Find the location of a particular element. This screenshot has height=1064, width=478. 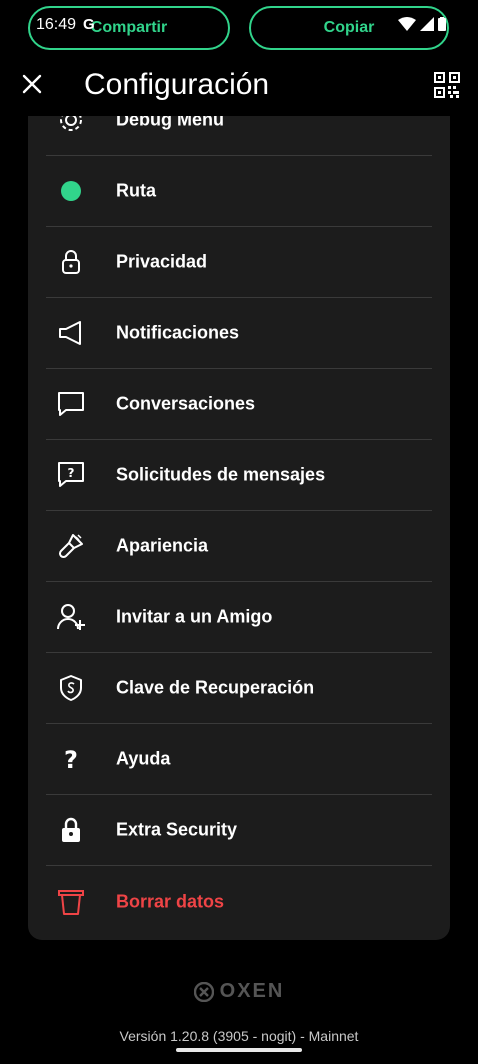

home-indicator is located at coordinates (239, 1050).